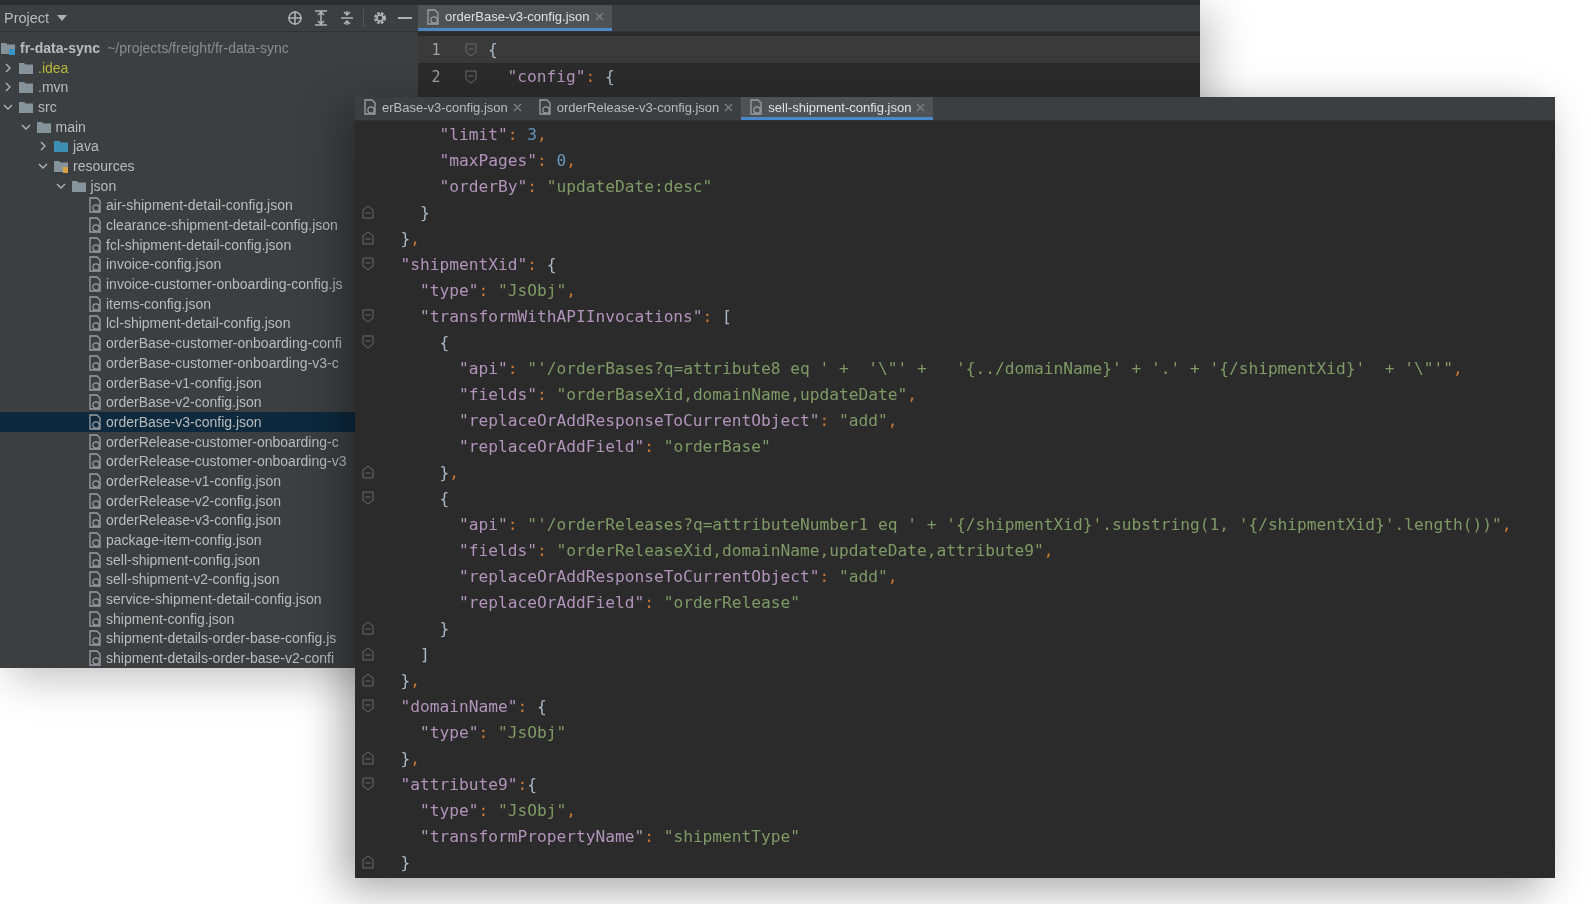 Image resolution: width=1591 pixels, height=904 pixels. I want to click on tree-item-label: orderBase-v1-config.json, so click(184, 382).